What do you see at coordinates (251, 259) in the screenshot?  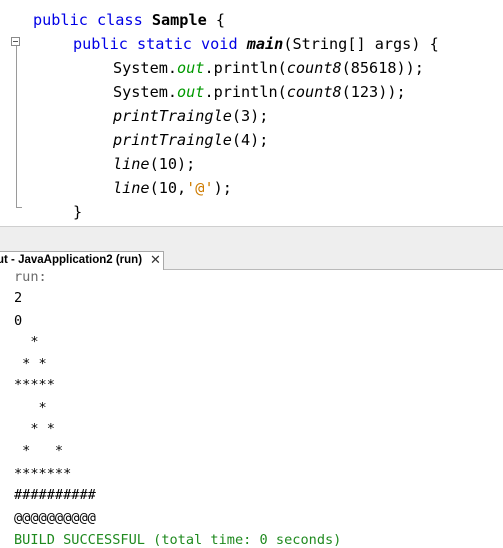 I see `output-tab-bar: ut - JavaApplication2 (run) ✕` at bounding box center [251, 259].